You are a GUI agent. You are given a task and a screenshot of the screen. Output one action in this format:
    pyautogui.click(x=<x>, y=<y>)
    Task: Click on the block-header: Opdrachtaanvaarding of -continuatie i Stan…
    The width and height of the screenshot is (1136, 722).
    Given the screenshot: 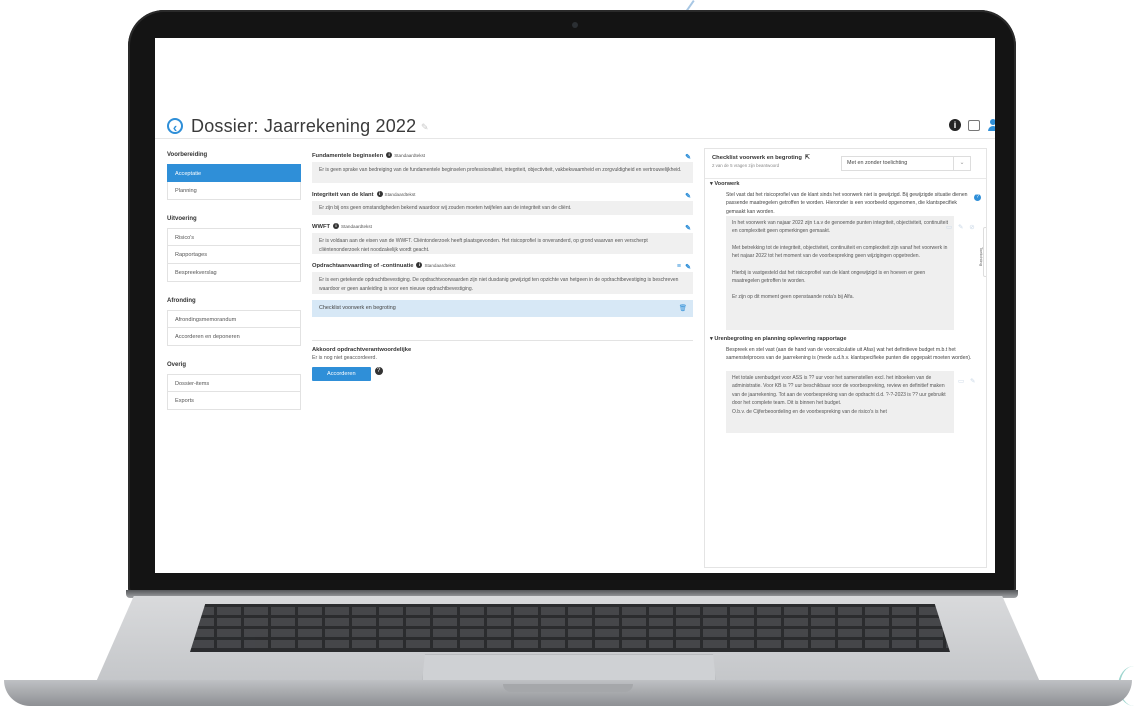 What is the action you would take?
    pyautogui.click(x=502, y=266)
    